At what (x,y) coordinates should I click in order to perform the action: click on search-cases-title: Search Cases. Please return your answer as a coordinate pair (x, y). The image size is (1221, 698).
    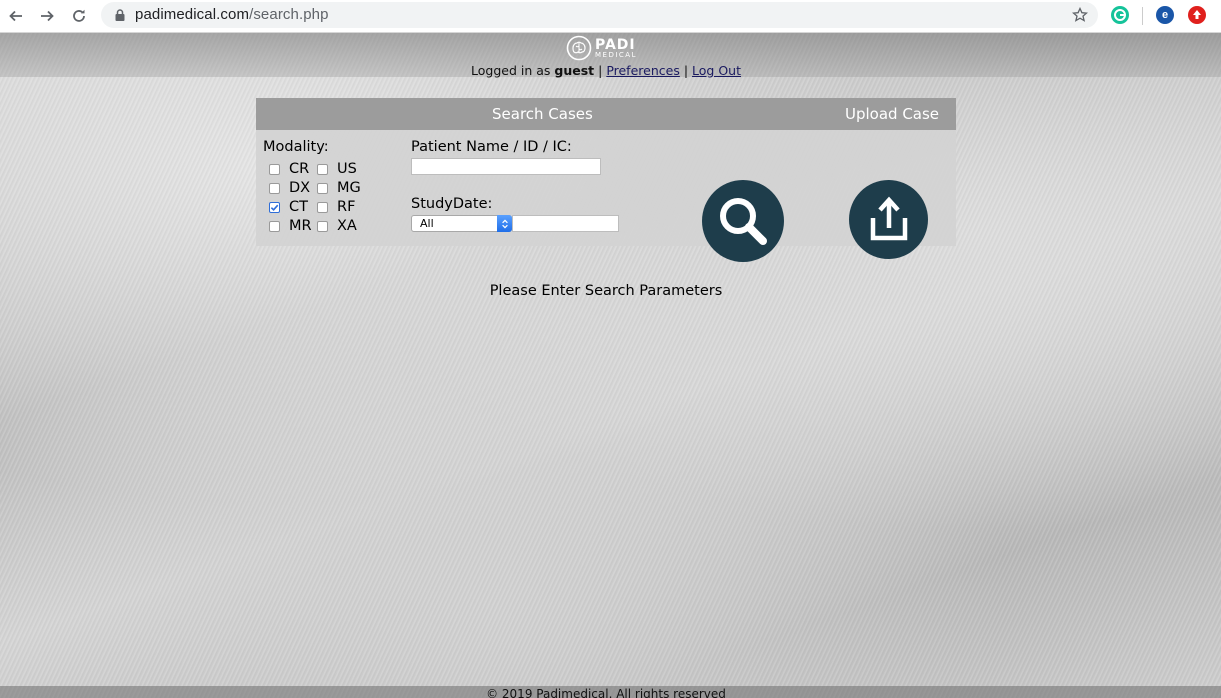
    Looking at the image, I should click on (542, 114).